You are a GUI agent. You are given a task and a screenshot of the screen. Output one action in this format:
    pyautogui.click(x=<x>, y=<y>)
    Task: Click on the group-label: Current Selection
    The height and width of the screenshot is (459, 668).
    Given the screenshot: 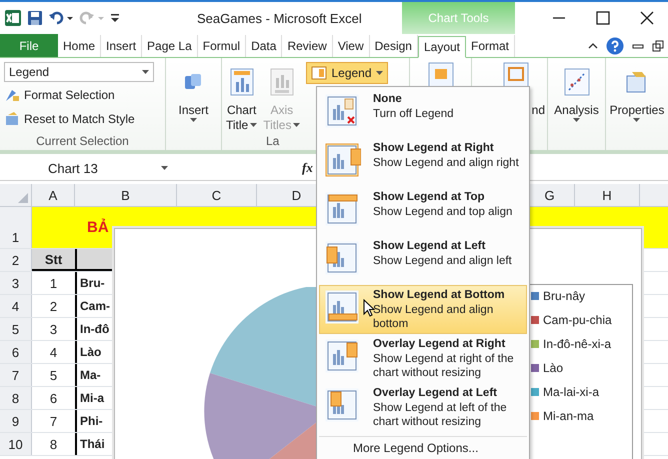 What is the action you would take?
    pyautogui.click(x=82, y=141)
    